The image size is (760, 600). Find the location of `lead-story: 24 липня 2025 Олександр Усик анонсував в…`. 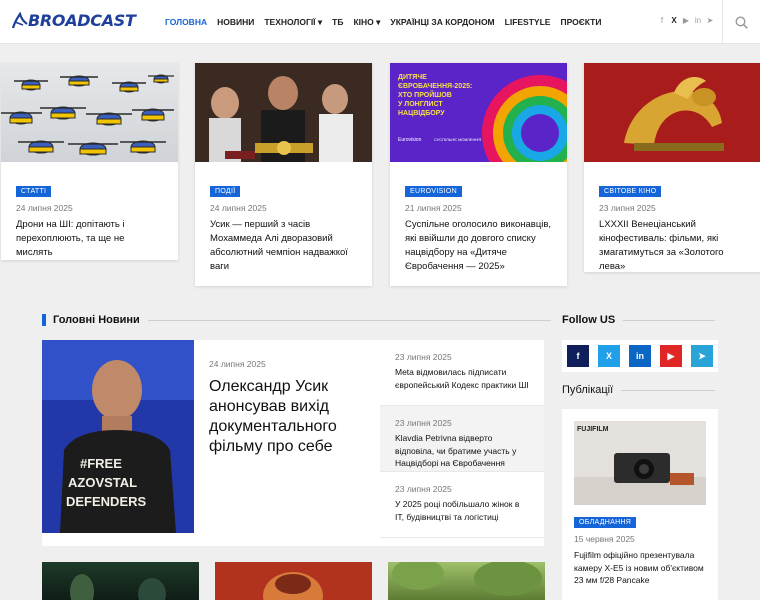

lead-story: 24 липня 2025 Олександр Усик анонсував в… is located at coordinates (301, 408).